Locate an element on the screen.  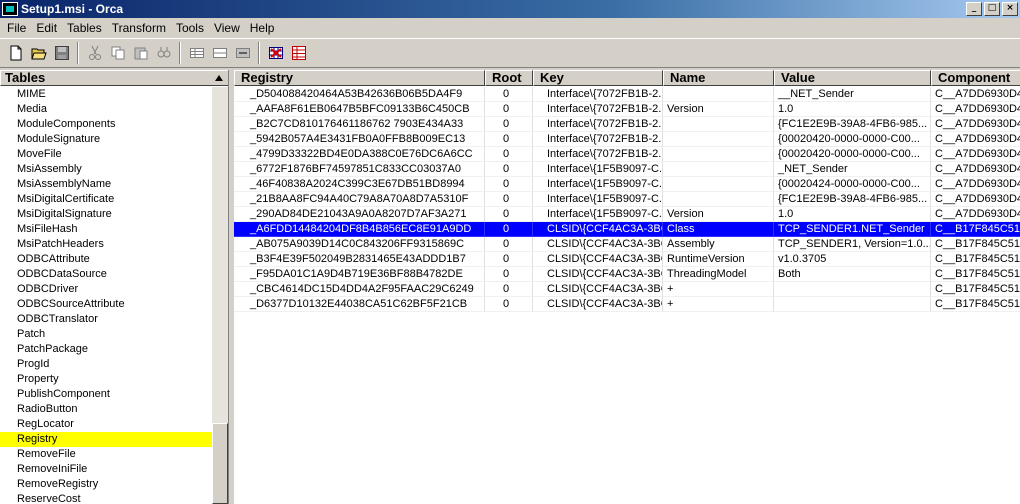
cell-value: _NET_Sender is located at coordinates (852, 169).